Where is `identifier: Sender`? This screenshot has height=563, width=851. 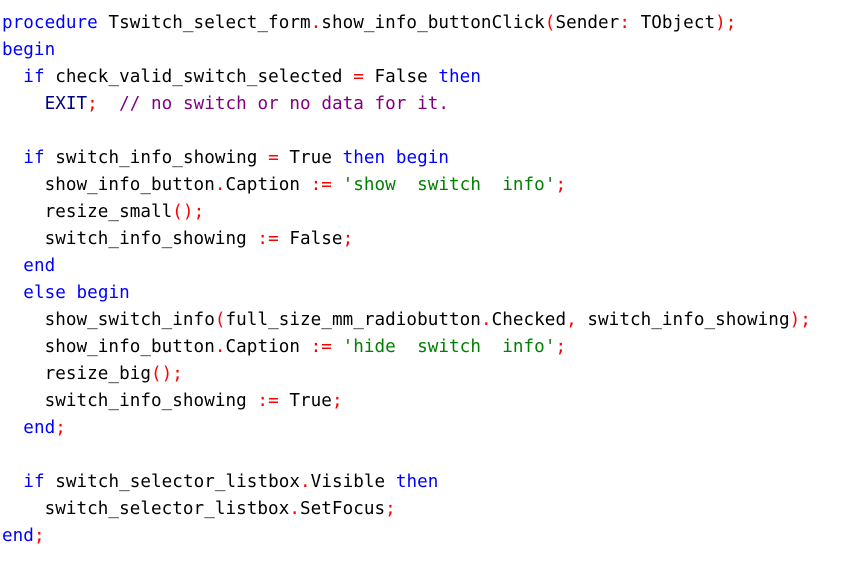 identifier: Sender is located at coordinates (587, 23).